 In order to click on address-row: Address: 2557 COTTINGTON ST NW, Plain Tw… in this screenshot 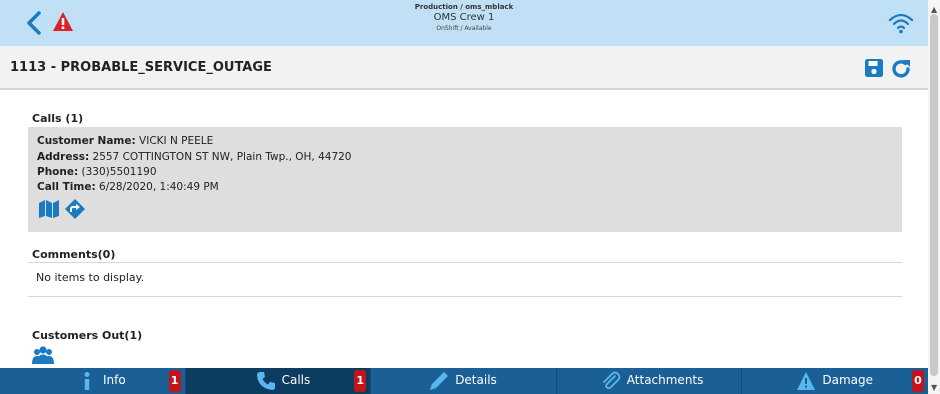, I will do `click(194, 157)`.